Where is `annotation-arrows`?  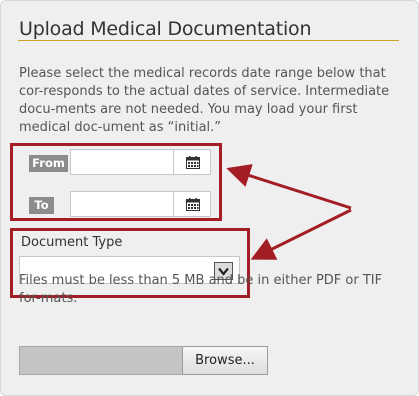
annotation-arrows is located at coordinates (289, 212).